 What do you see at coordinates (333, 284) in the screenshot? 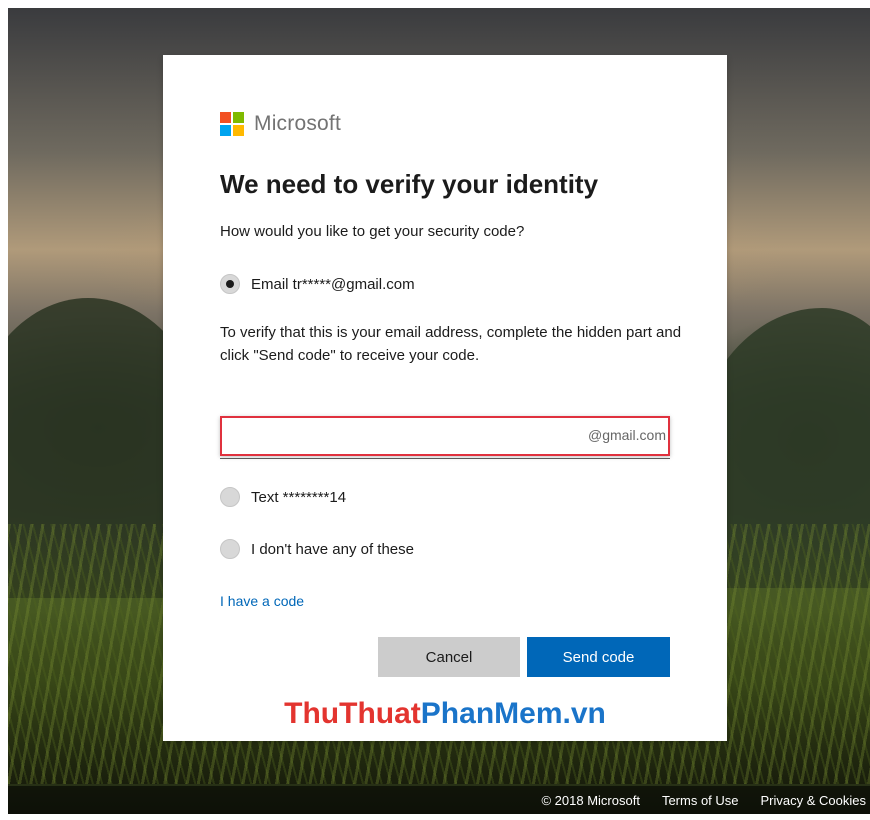
I see `option-email-label: Email tr*****@gmail.com` at bounding box center [333, 284].